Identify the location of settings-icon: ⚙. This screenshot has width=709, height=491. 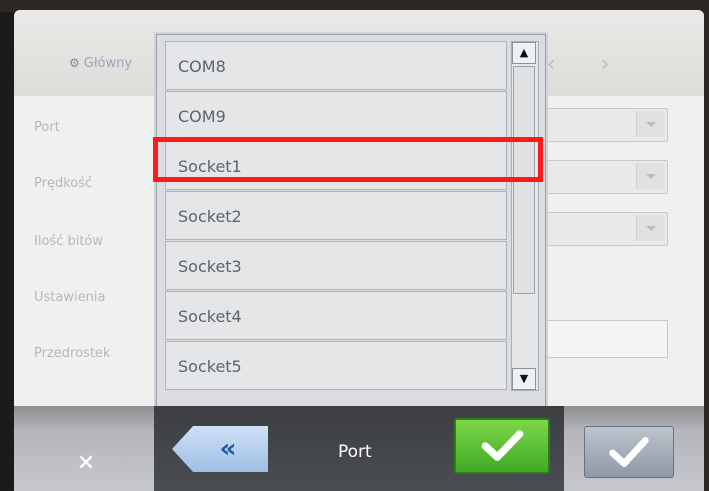
(74, 63).